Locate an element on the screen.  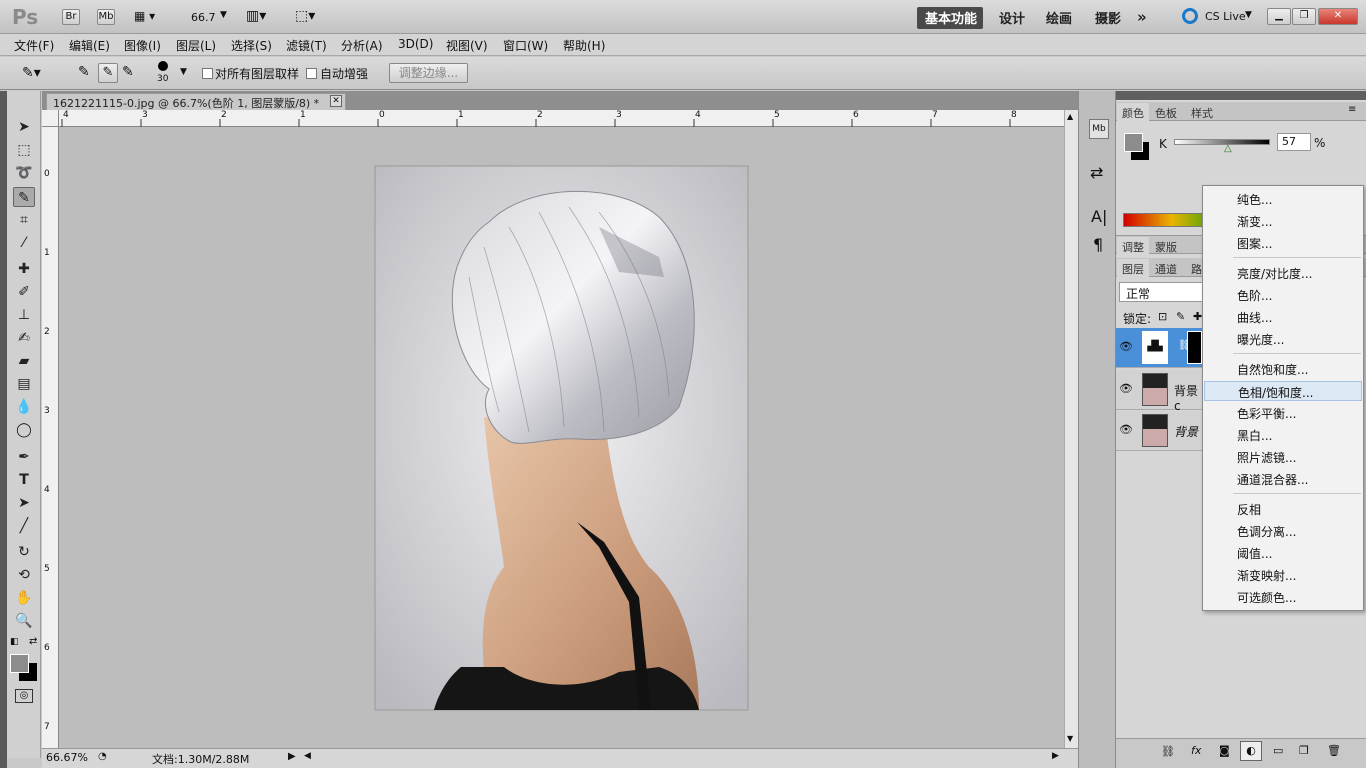
mini-bridge-panel-icon: Mb is located at coordinates (1099, 129).